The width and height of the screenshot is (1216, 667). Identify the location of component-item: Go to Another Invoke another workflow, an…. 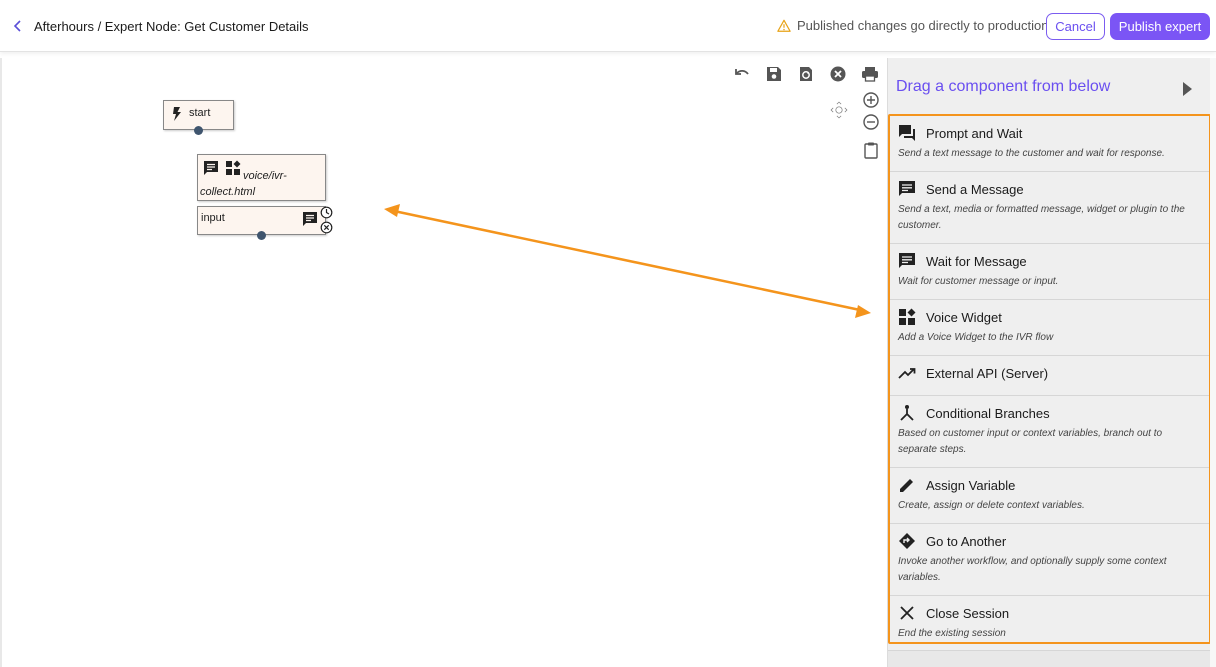
(1049, 560).